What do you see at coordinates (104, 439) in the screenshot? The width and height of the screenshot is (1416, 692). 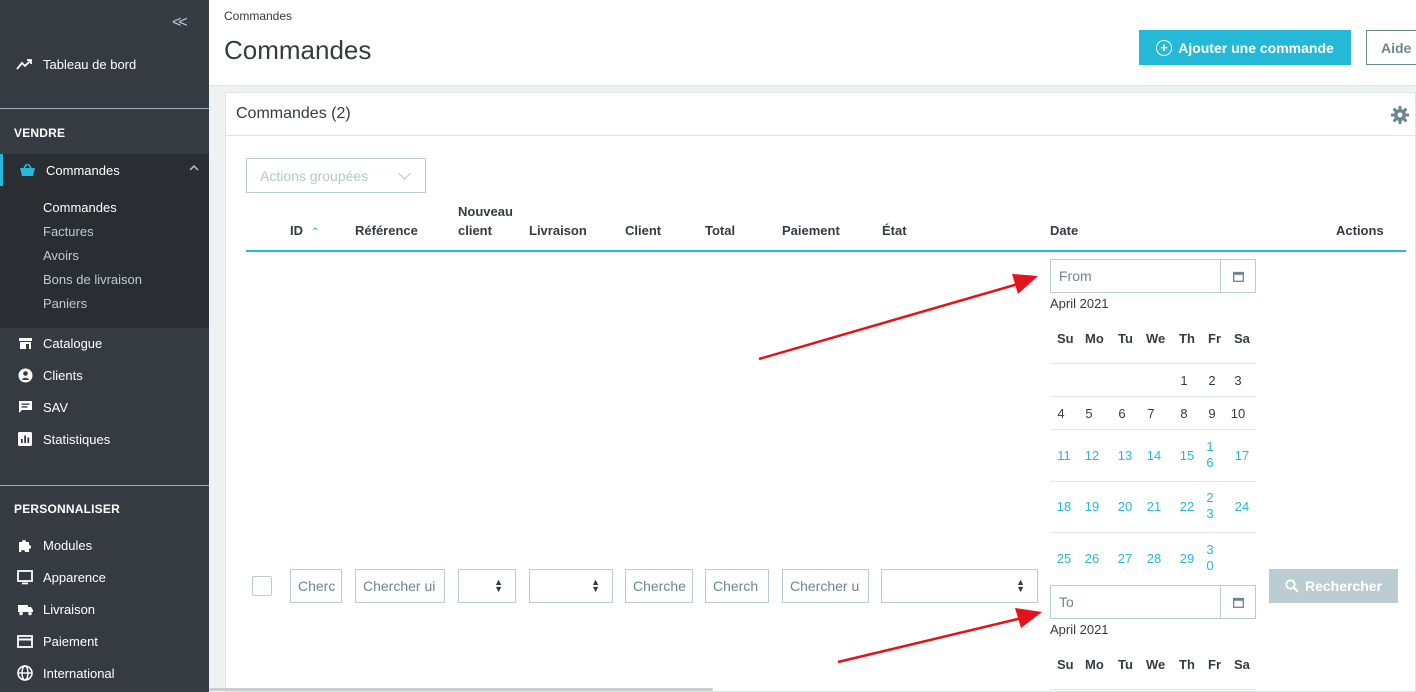 I see `sidebar-item-statistics: Statistiques` at bounding box center [104, 439].